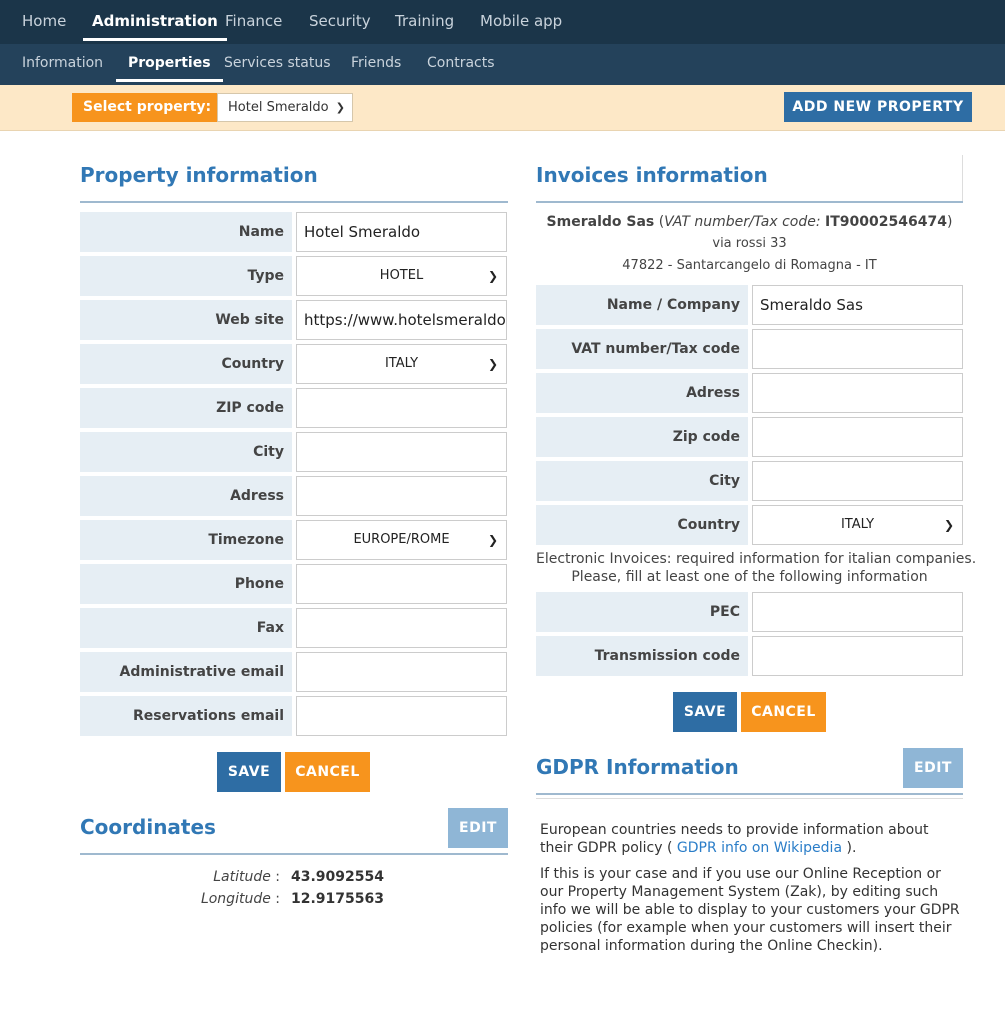 The width and height of the screenshot is (1005, 1033). Describe the element at coordinates (401, 232) in the screenshot. I see `name-input: Hotel Smeraldo` at that location.